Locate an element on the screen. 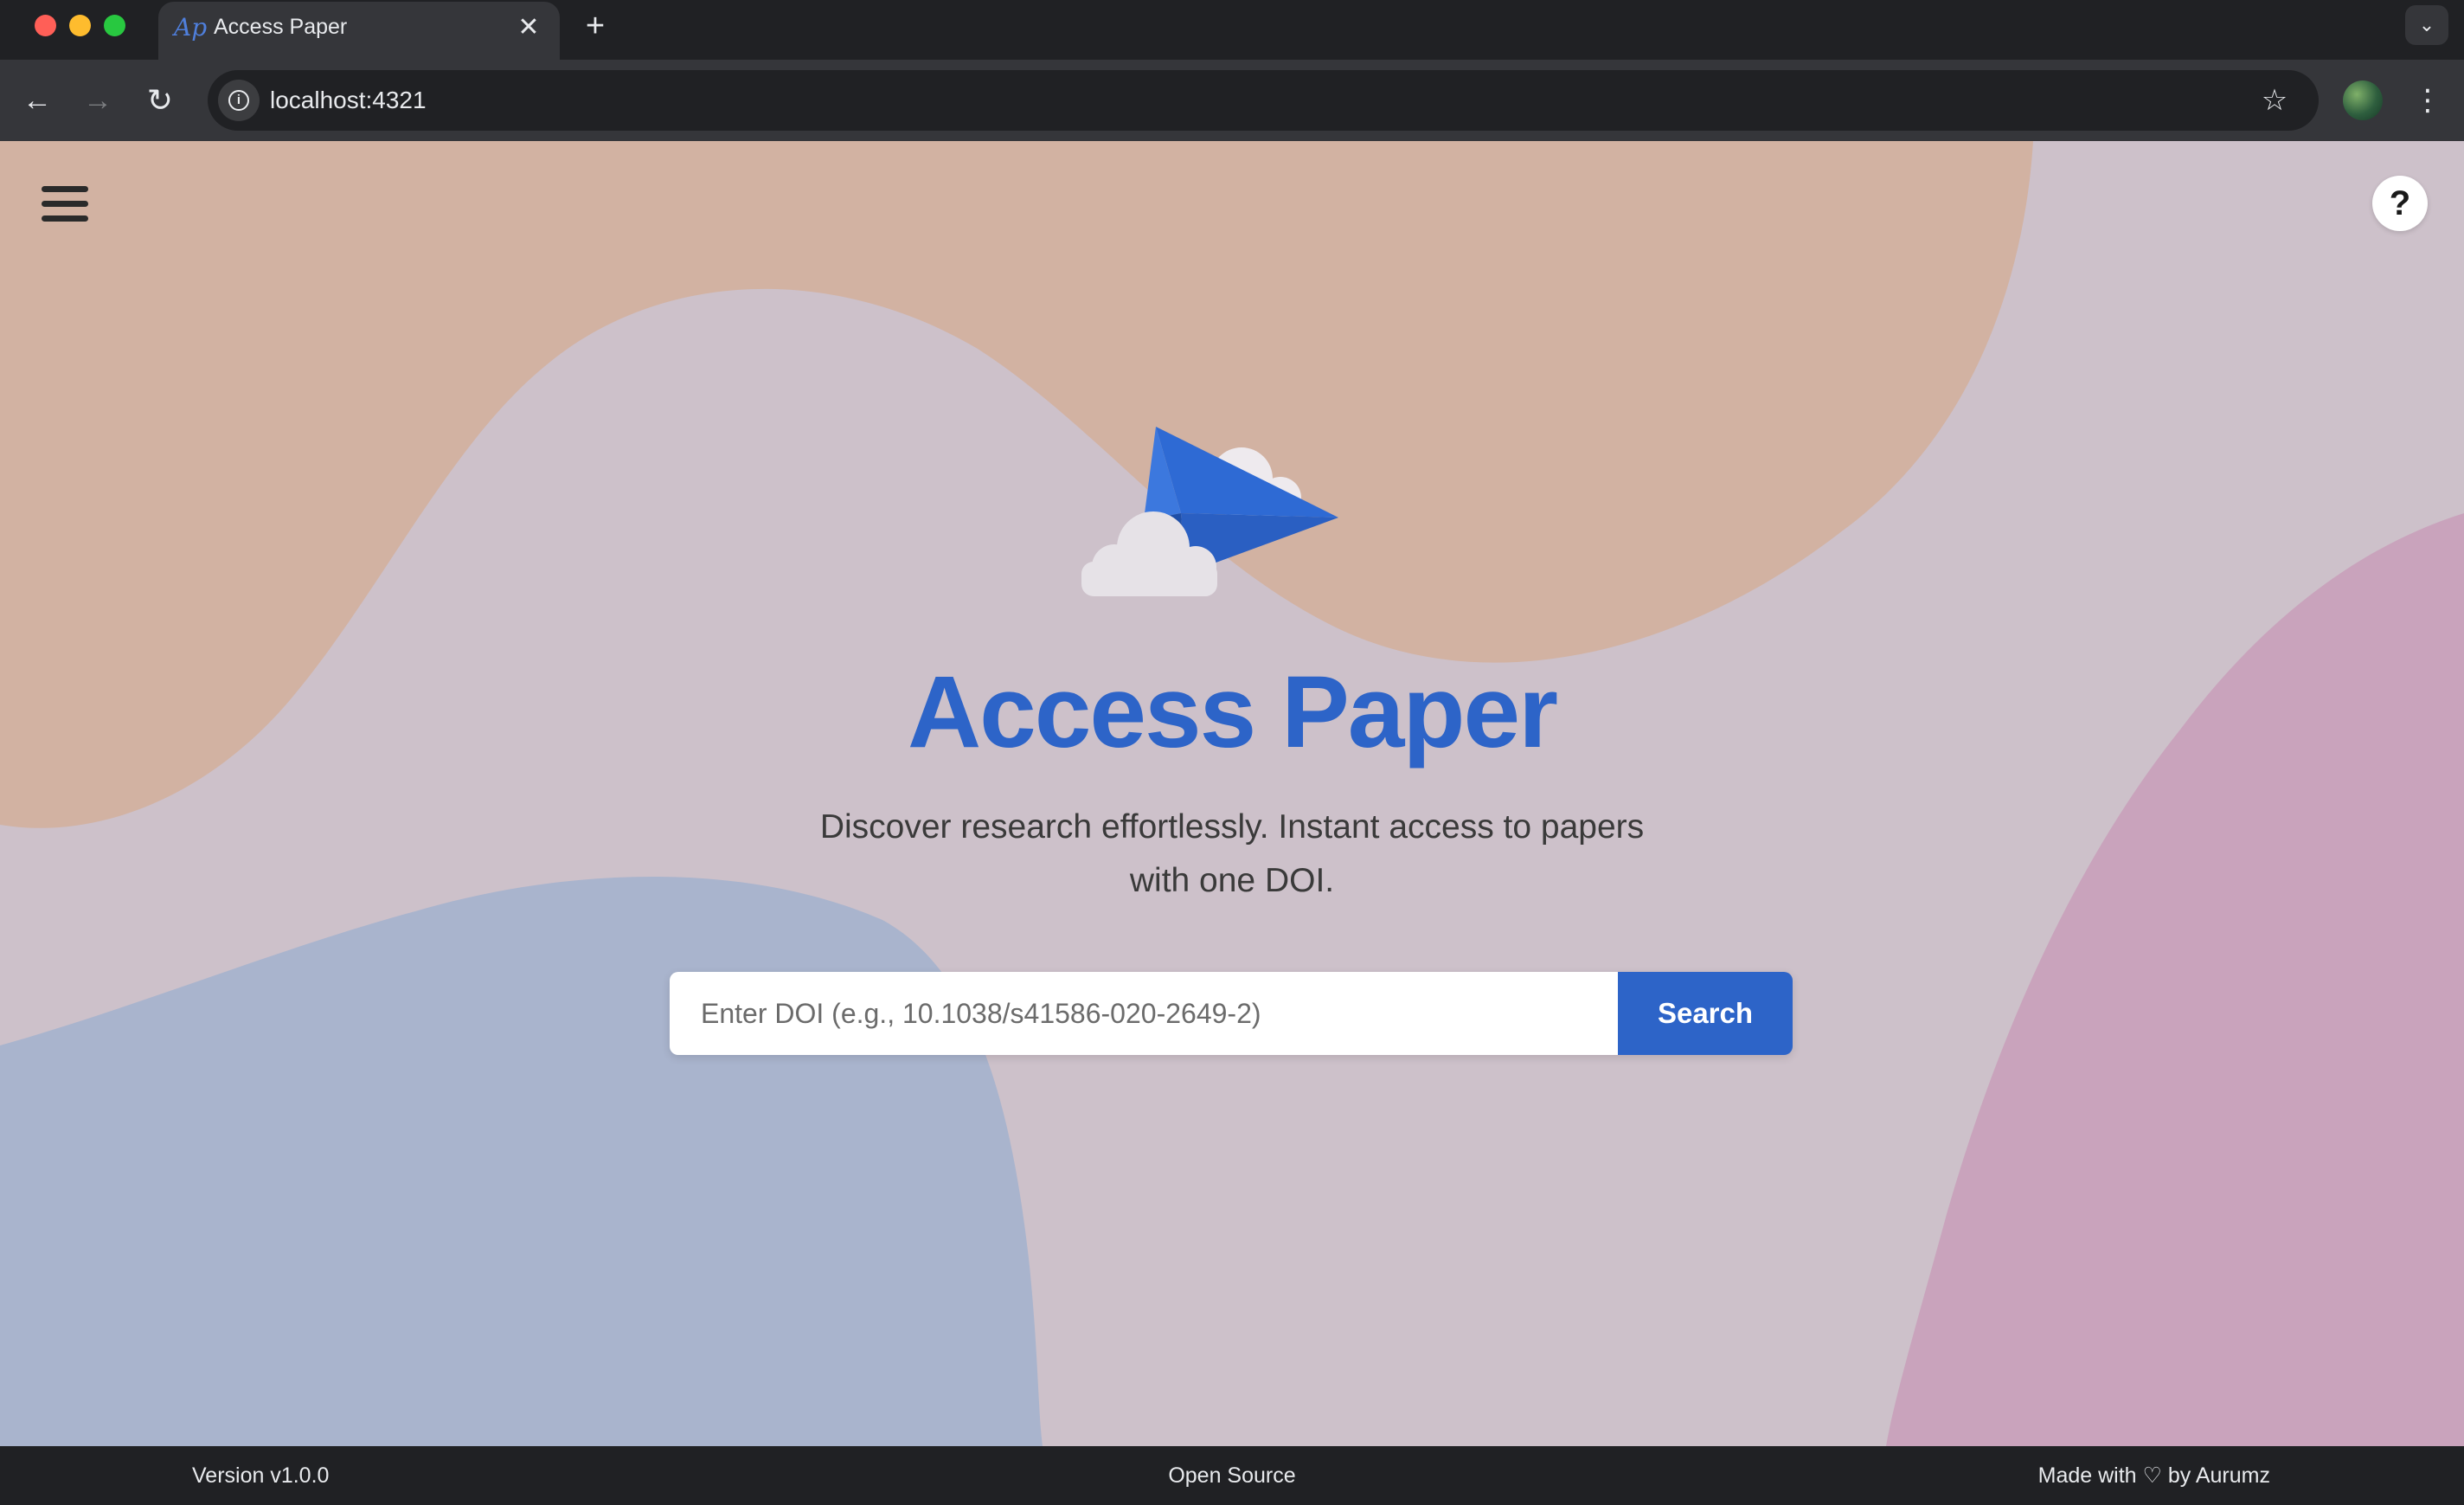 Image resolution: width=2464 pixels, height=1505 pixels. subtitle-line: with one DOI. is located at coordinates (1232, 880).